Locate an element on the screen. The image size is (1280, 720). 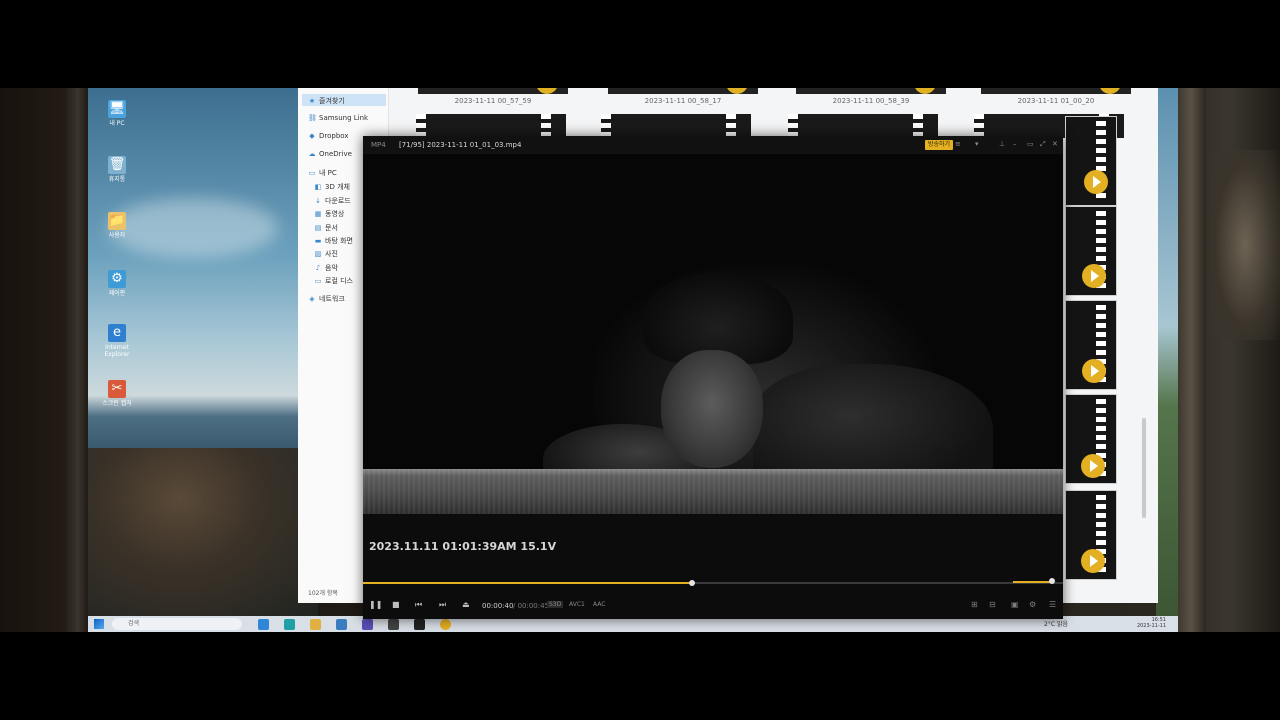
nav-item-label: 동영상 is located at coordinates (335, 214).